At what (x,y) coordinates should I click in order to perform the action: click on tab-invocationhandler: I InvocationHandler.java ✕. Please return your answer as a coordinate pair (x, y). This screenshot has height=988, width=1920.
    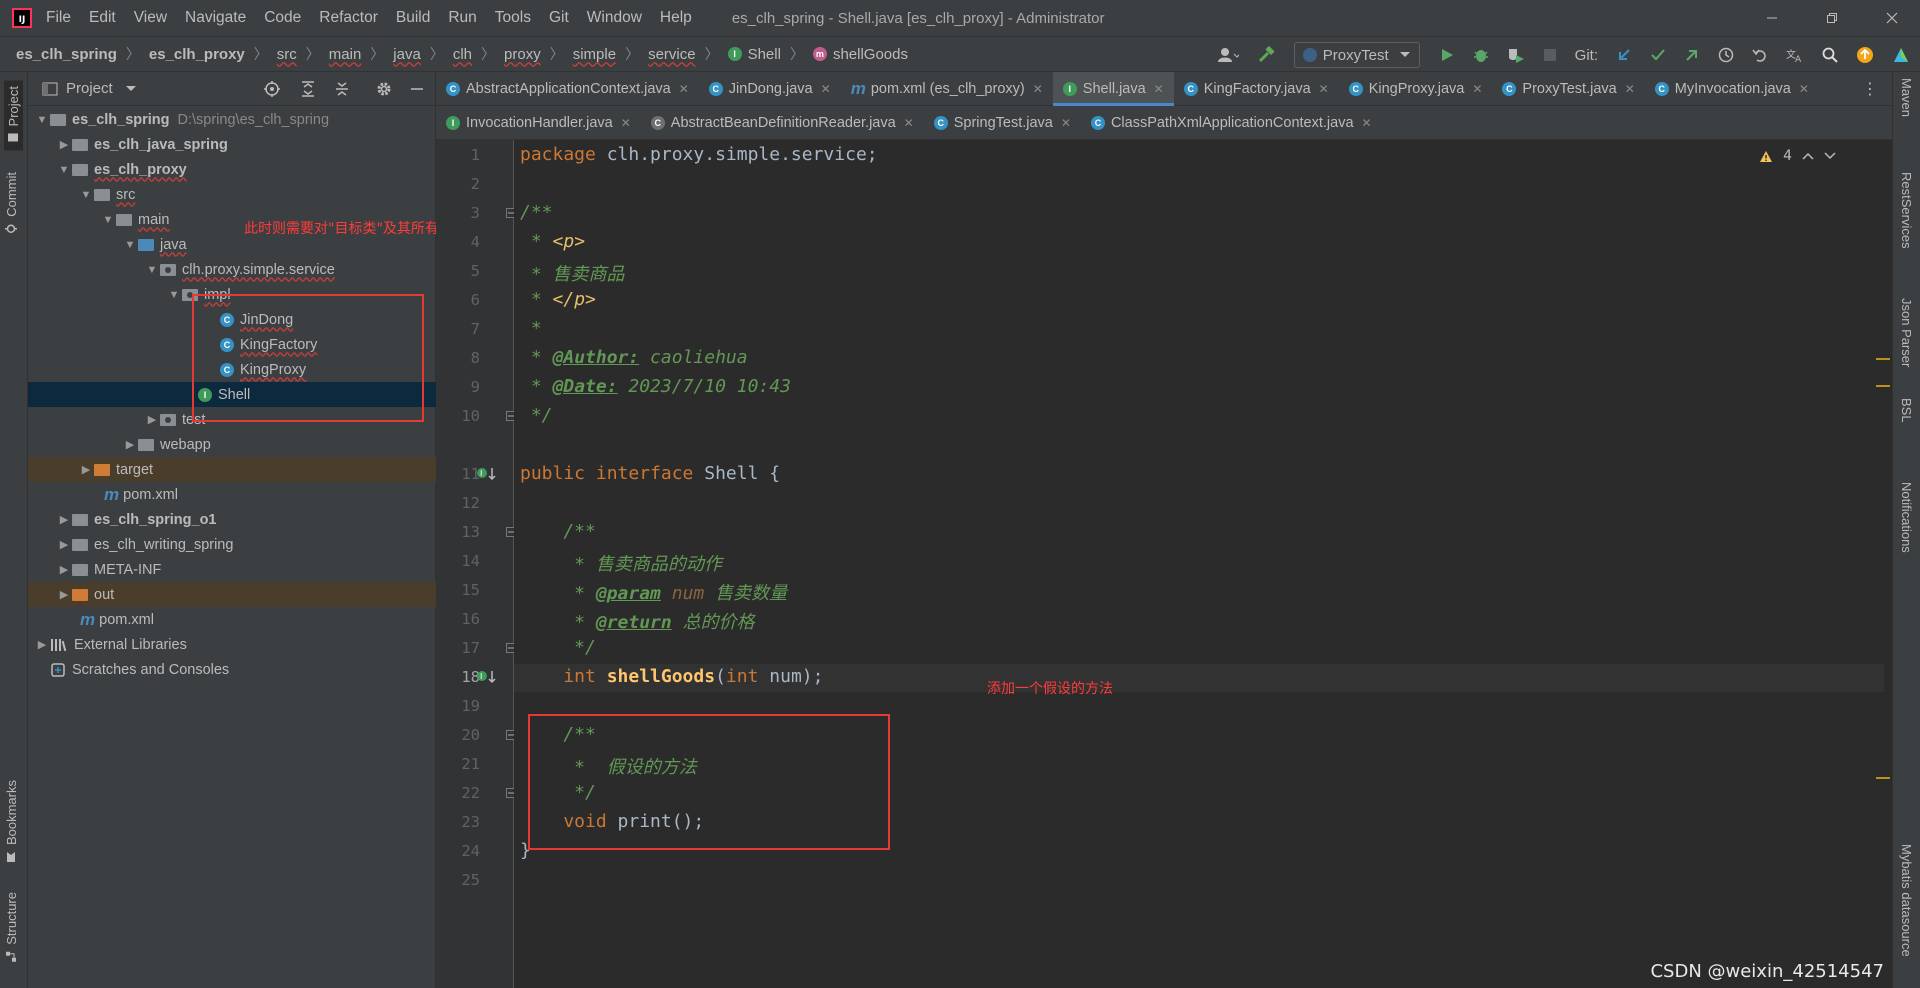
    Looking at the image, I should click on (538, 123).